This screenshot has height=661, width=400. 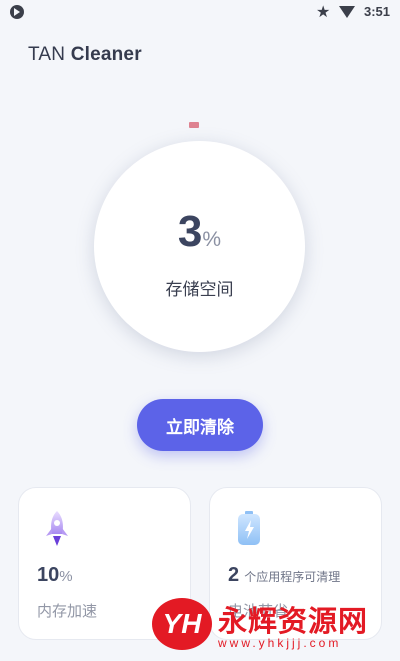 I want to click on watermark-badge: YH, so click(x=182, y=624).